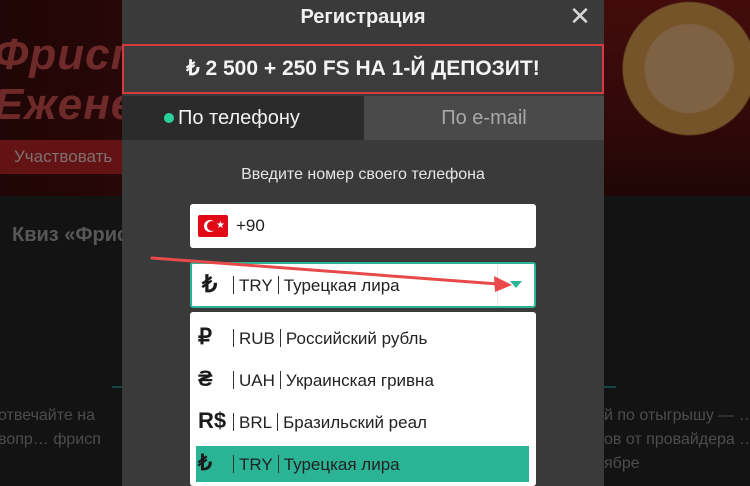 This screenshot has height=486, width=750. I want to click on option-code: BRL, so click(256, 422).